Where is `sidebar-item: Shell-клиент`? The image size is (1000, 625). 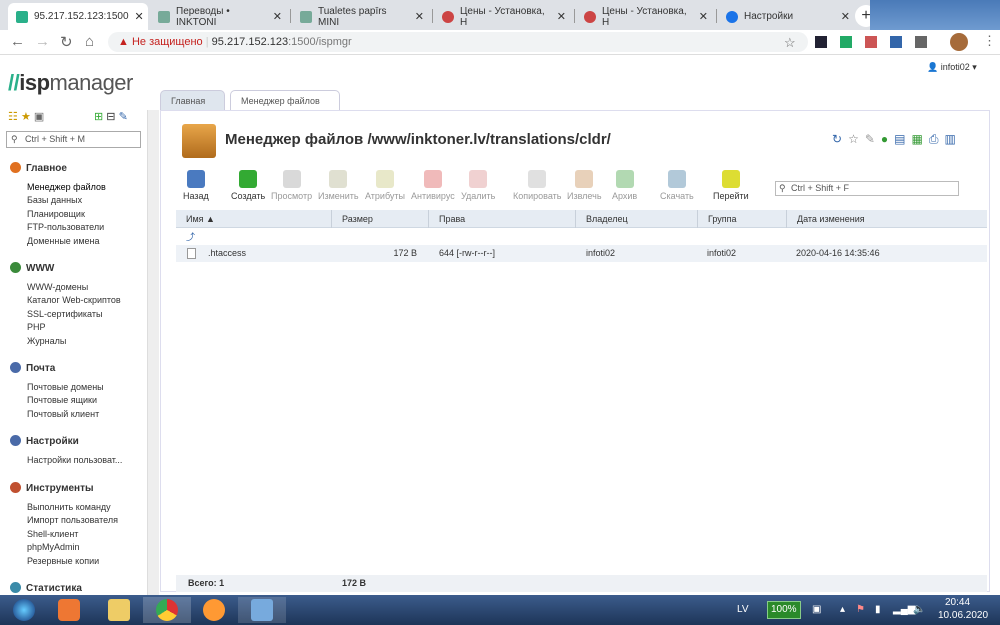
sidebar-item: Shell-клиент is located at coordinates (52, 534).